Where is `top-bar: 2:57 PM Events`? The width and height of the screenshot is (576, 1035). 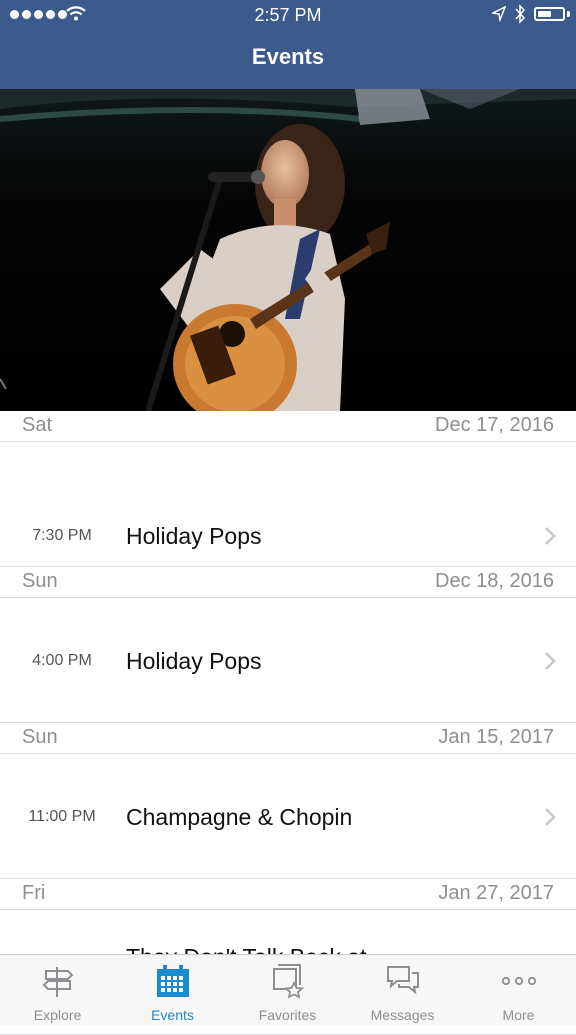
top-bar: 2:57 PM Events is located at coordinates (288, 44).